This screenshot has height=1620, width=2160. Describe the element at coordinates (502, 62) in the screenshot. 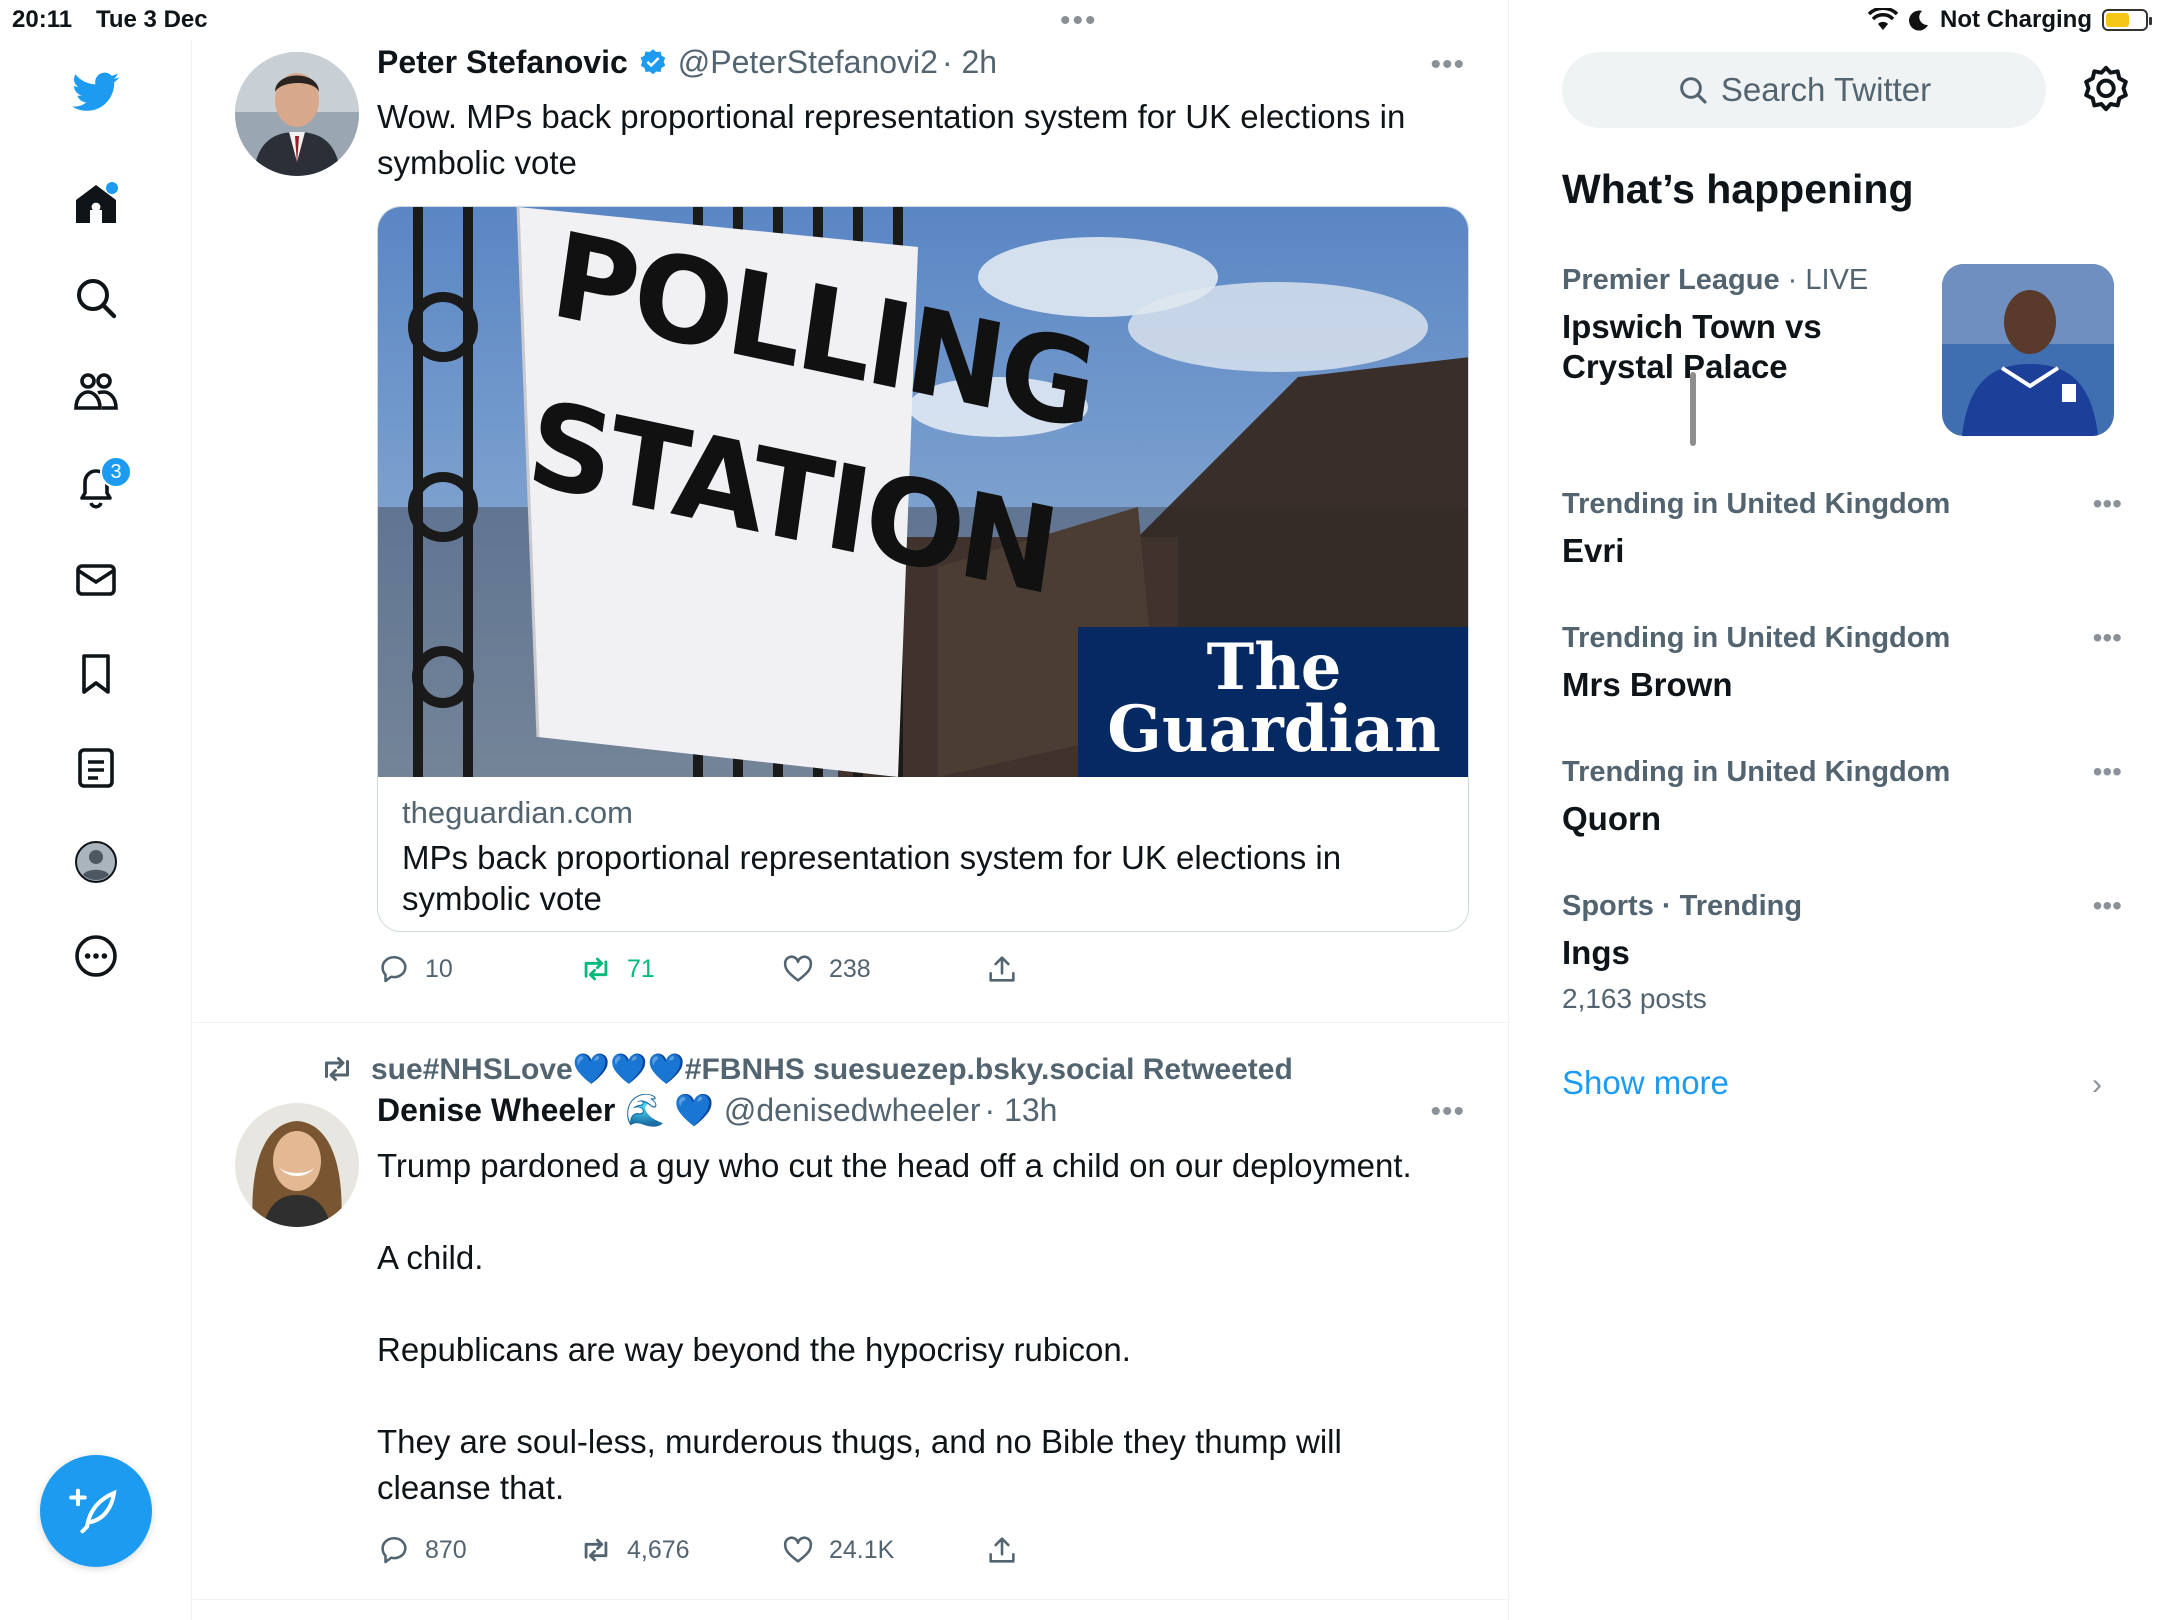

I see `author-name: Peter Stefanovic` at that location.